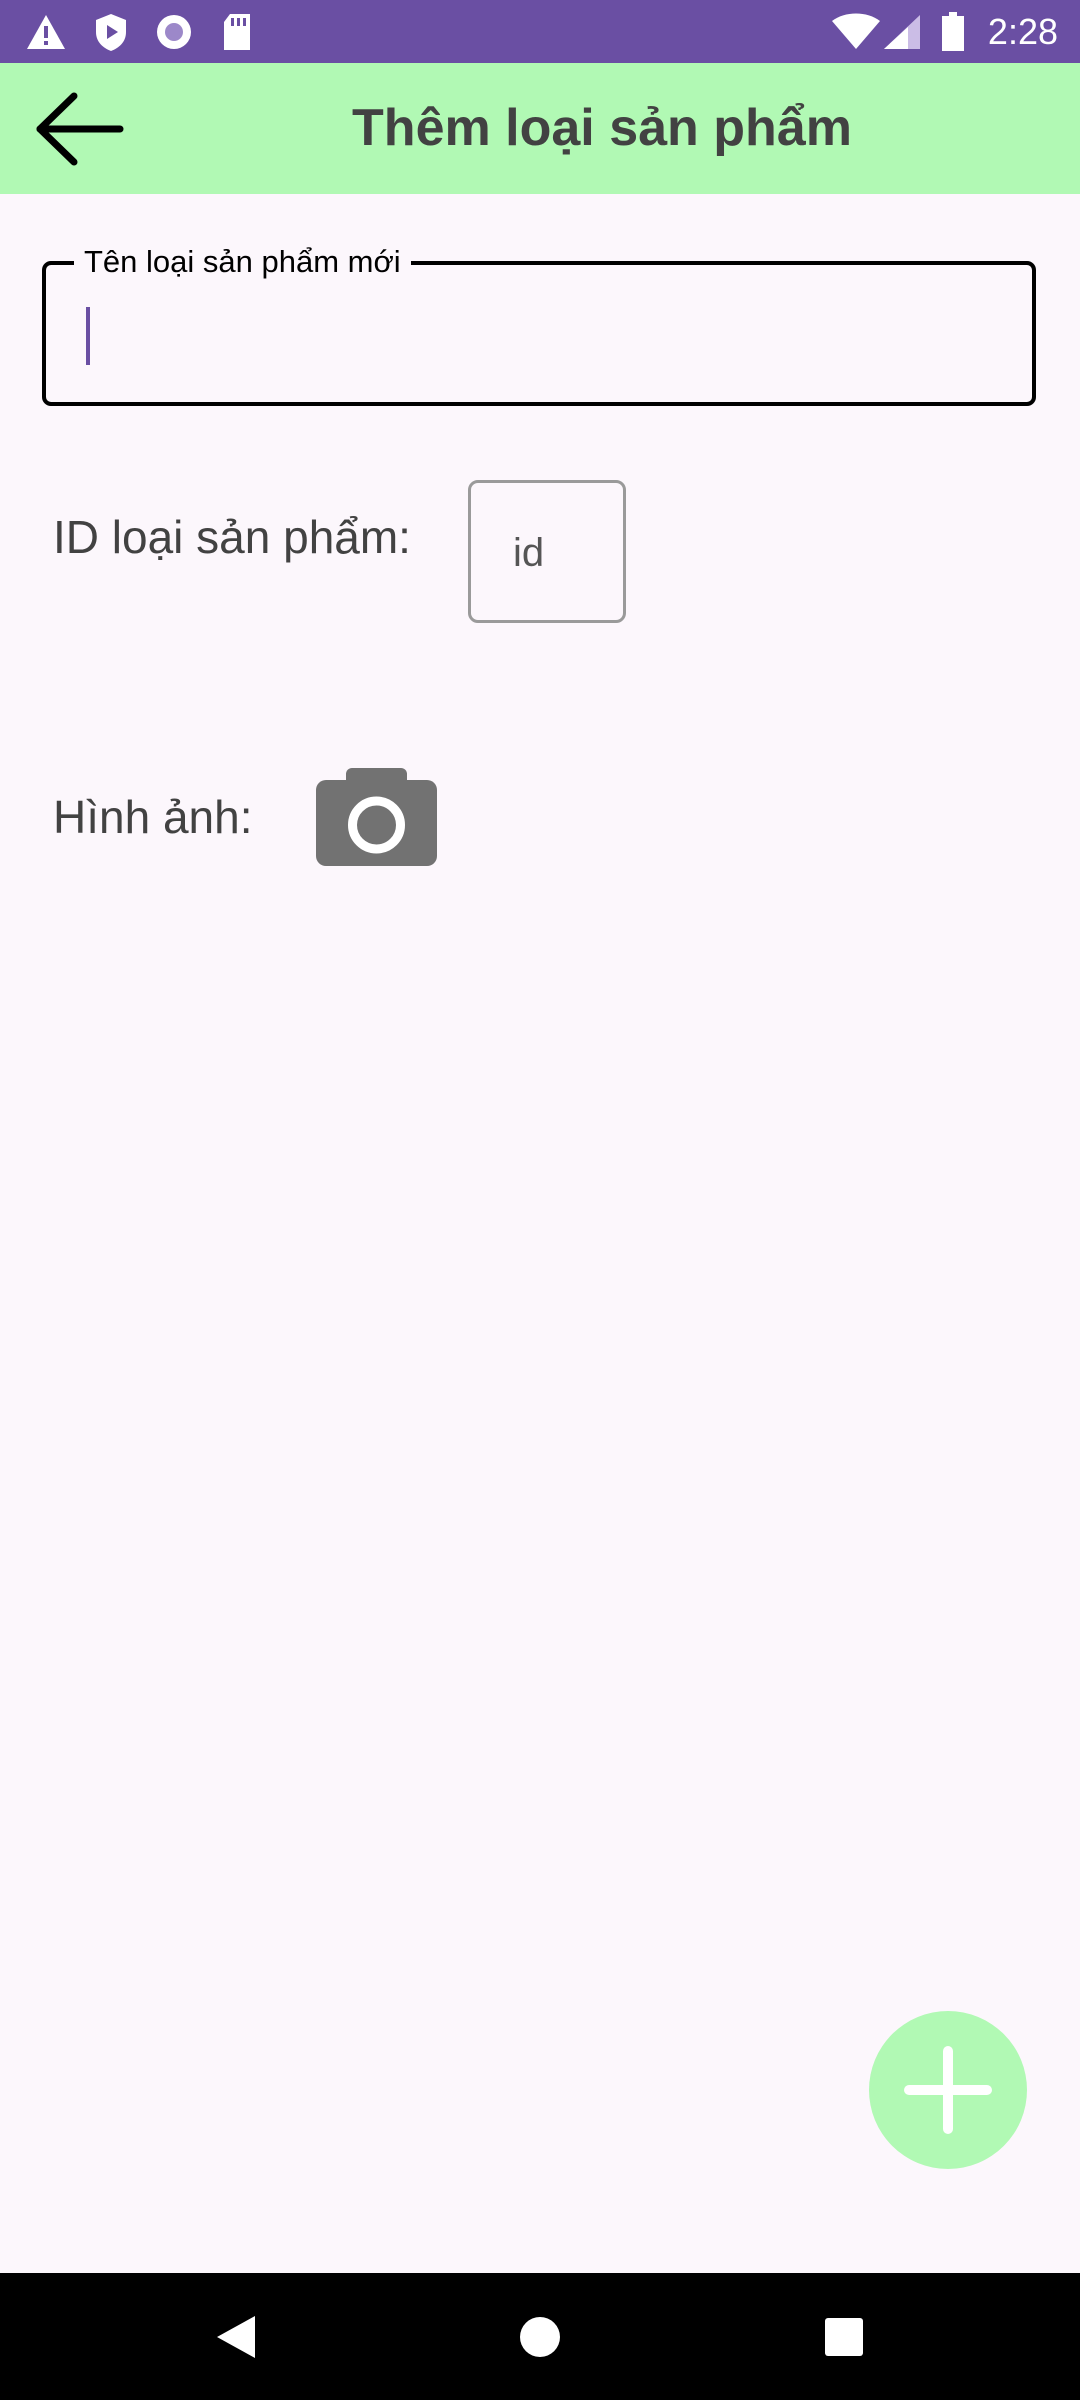 This screenshot has width=1080, height=2400. I want to click on app-bar: Thêm loại sản phẩm, so click(540, 128).